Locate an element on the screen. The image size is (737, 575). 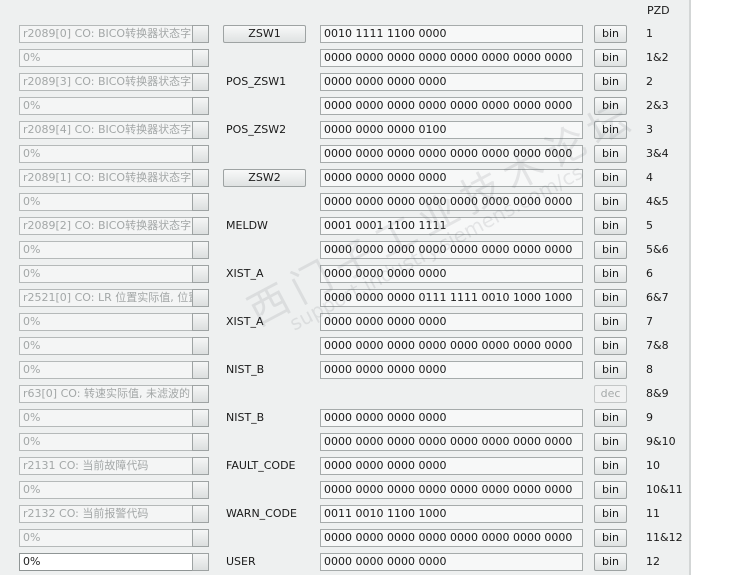
value-display: 0011 0010 1100 1000 is located at coordinates (451, 514).